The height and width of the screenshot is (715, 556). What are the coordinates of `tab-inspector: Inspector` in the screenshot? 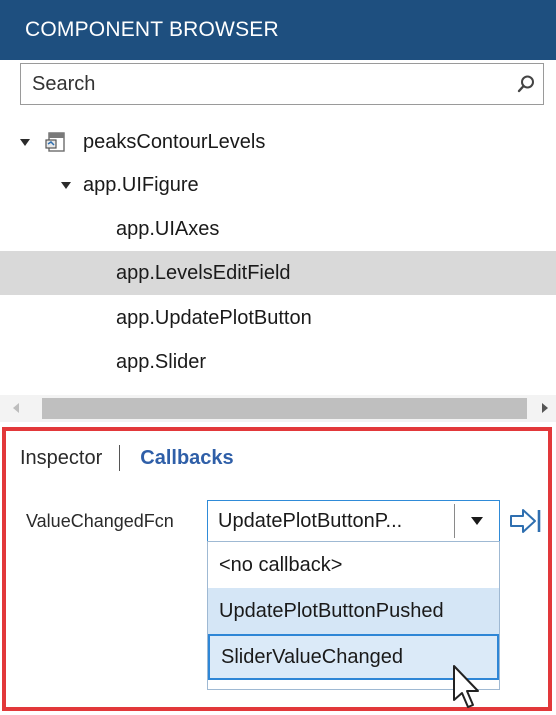 It's located at (61, 458).